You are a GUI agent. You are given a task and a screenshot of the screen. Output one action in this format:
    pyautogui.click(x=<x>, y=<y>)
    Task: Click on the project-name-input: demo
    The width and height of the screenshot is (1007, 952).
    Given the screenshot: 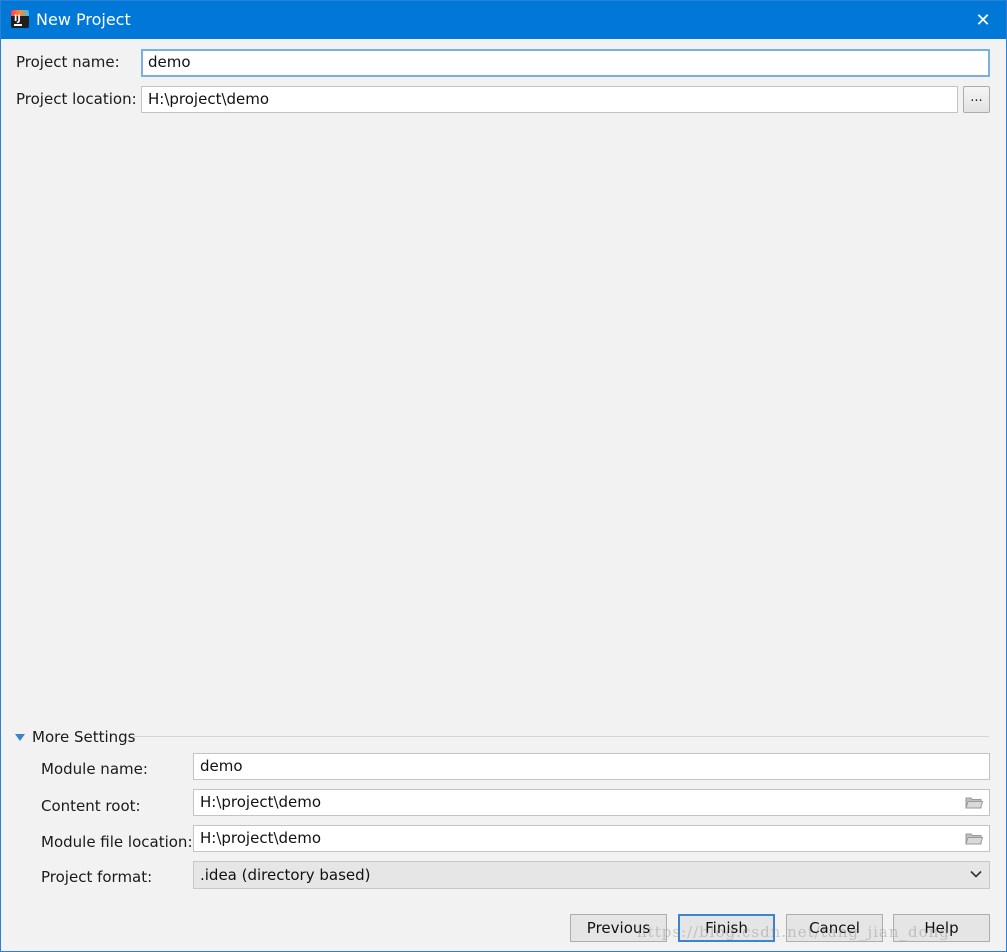 What is the action you would take?
    pyautogui.click(x=565, y=63)
    